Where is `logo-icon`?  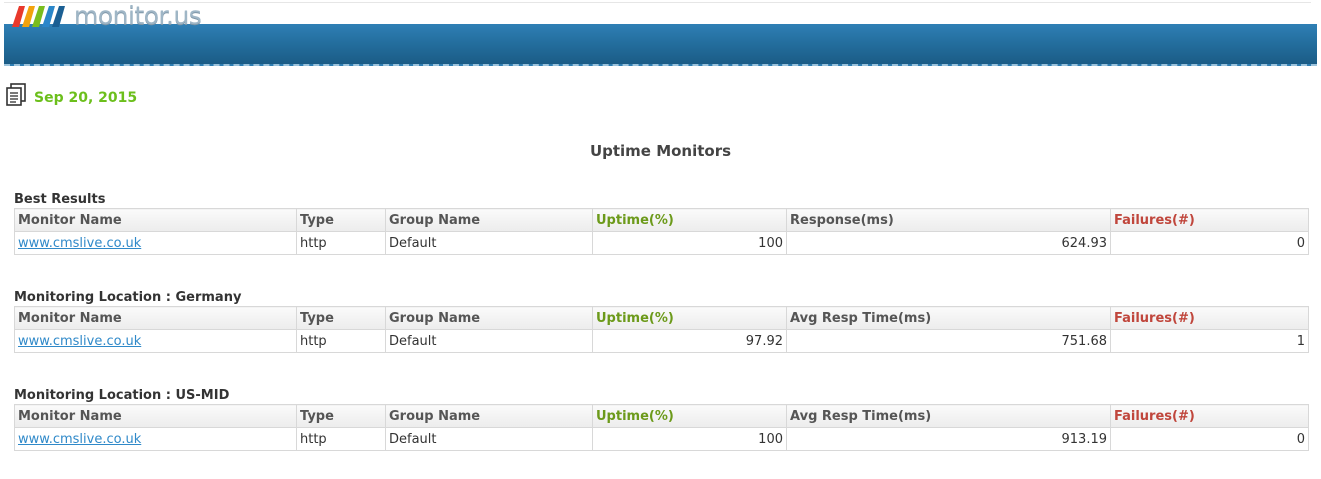 logo-icon is located at coordinates (38, 16).